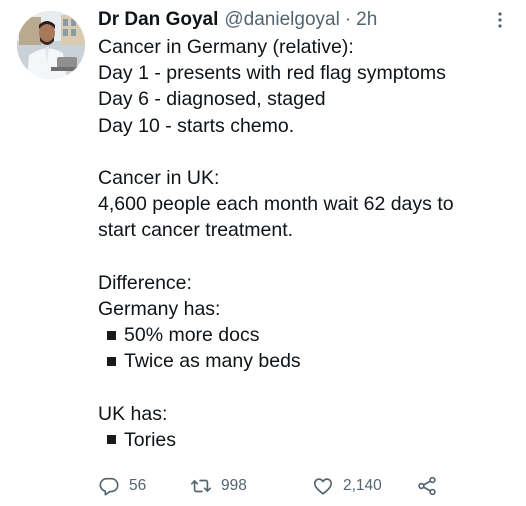 Image resolution: width=526 pixels, height=506 pixels. What do you see at coordinates (234, 485) in the screenshot?
I see `retweet-count: 998` at bounding box center [234, 485].